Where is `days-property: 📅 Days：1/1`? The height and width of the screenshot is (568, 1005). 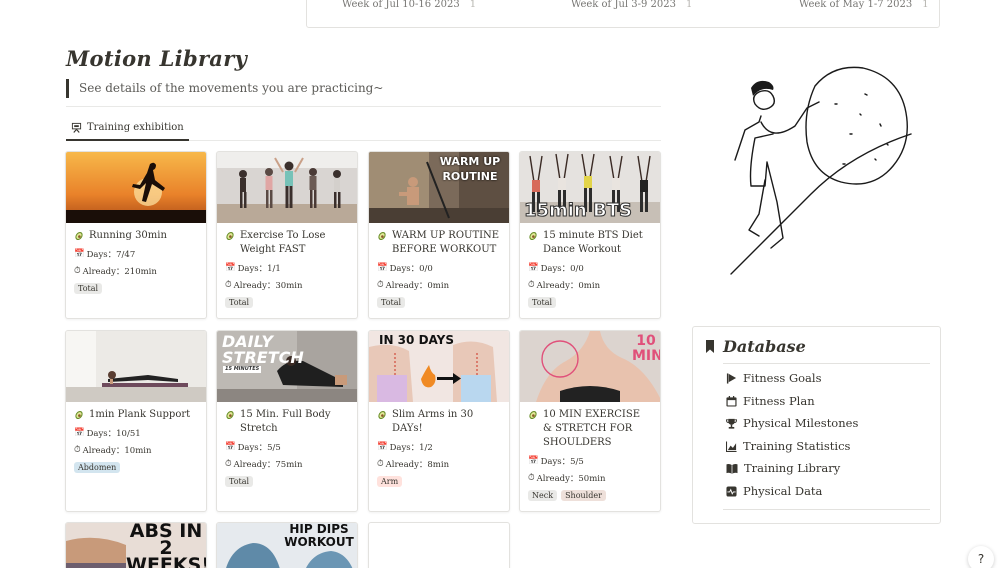 days-property: 📅 Days：1/1 is located at coordinates (253, 268).